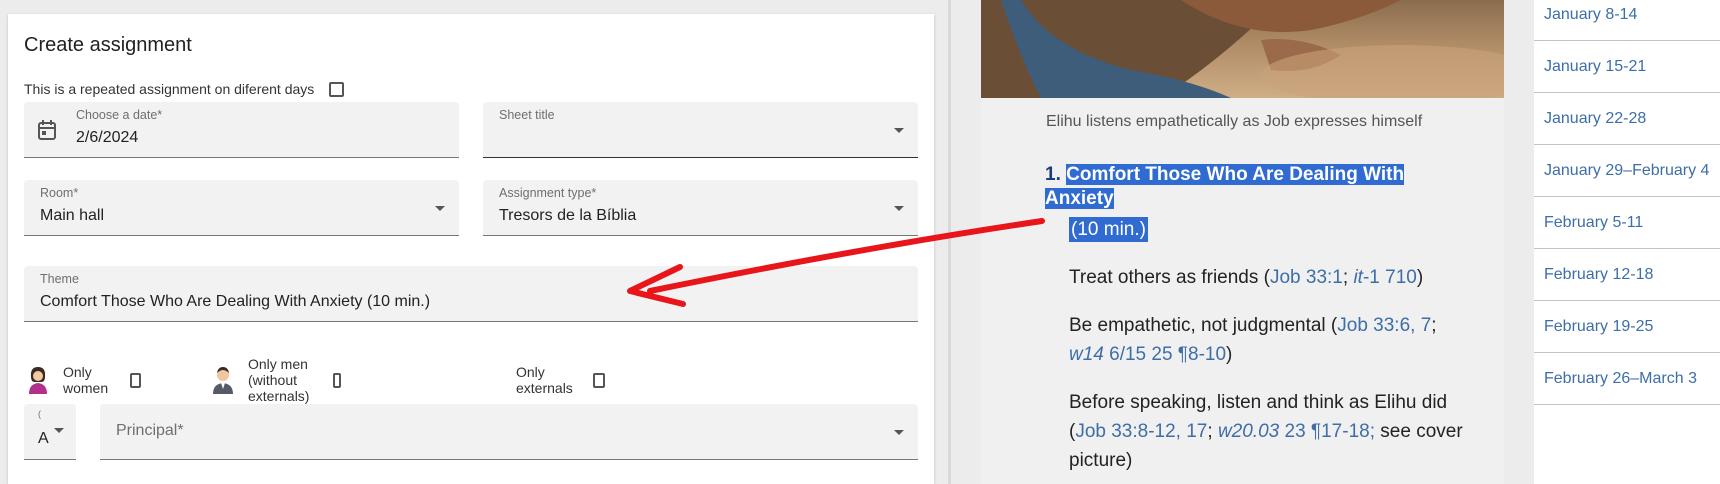 This screenshot has width=1720, height=484. I want to click on assignment-type-select: Assignment type* Tresors de la Bíblia, so click(700, 208).